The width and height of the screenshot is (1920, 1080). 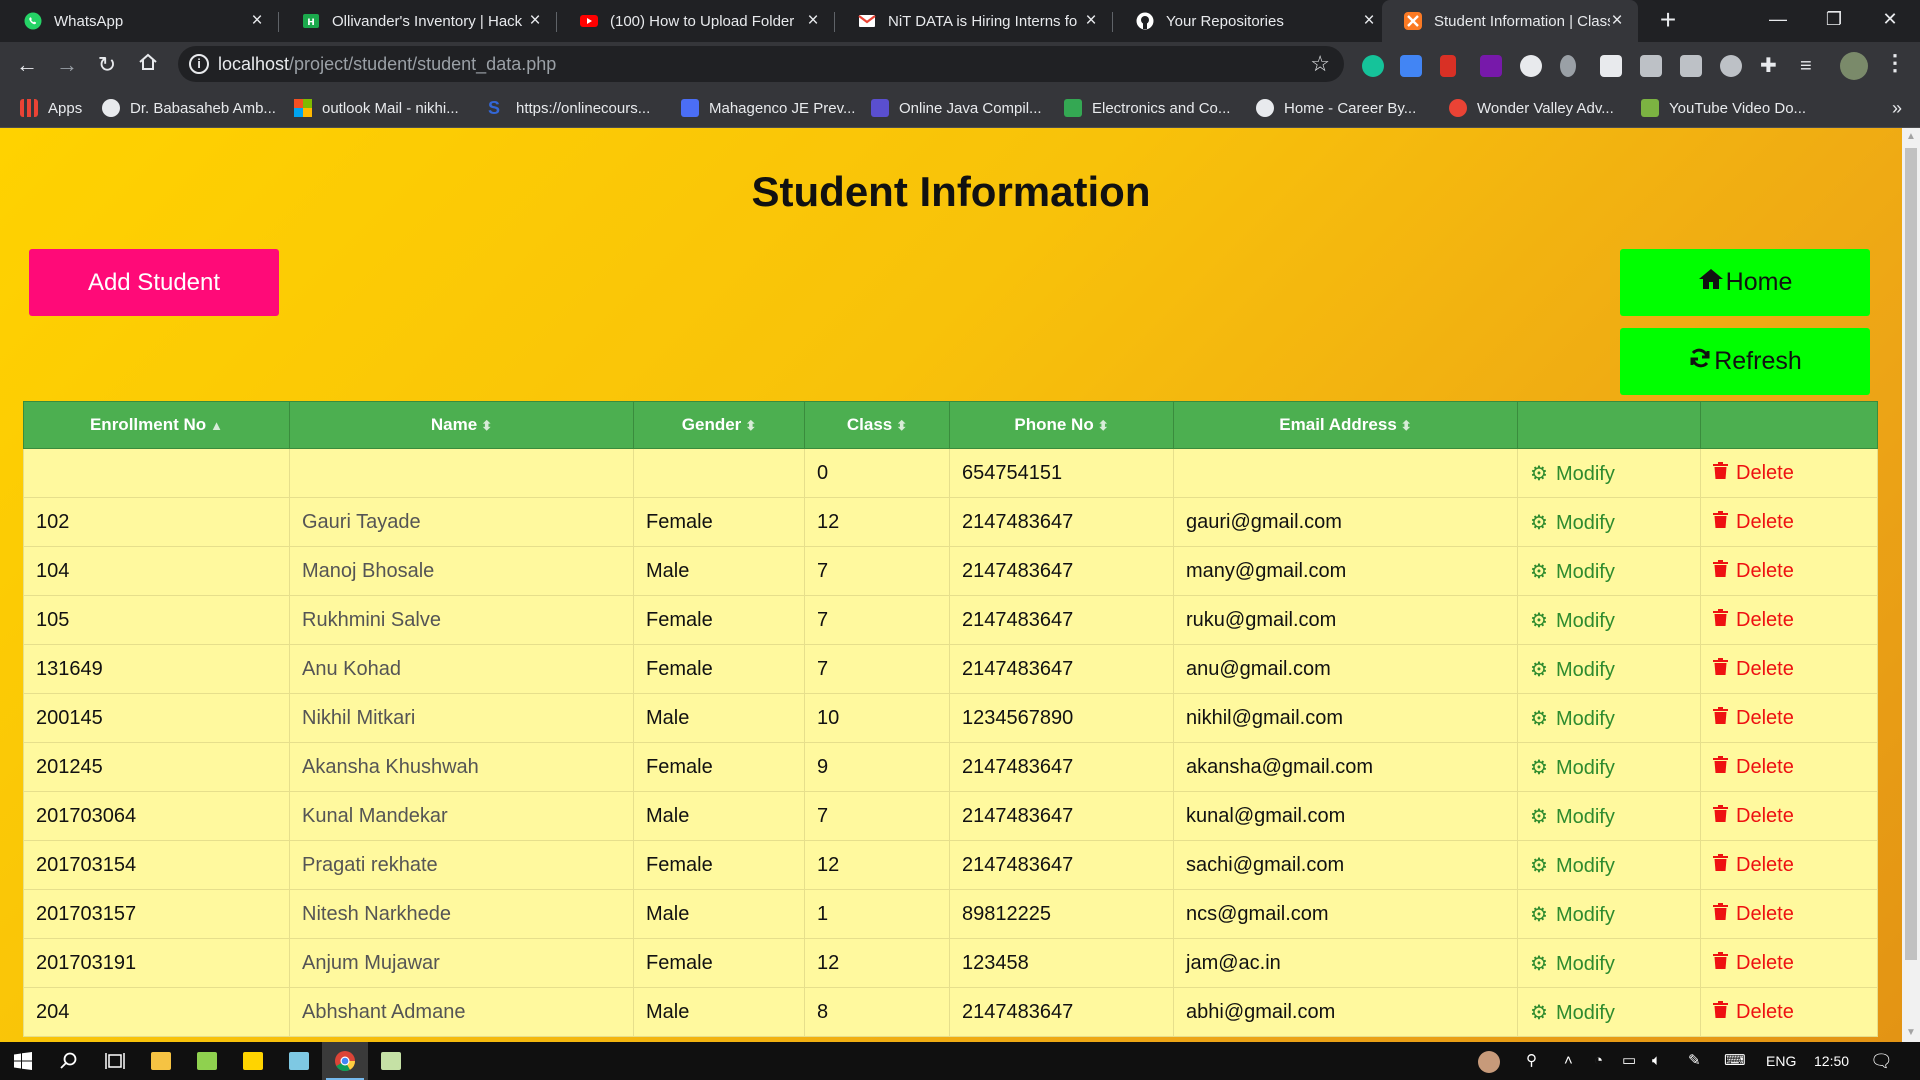 What do you see at coordinates (1629, 1061) in the screenshot?
I see `battery-icon: ▭` at bounding box center [1629, 1061].